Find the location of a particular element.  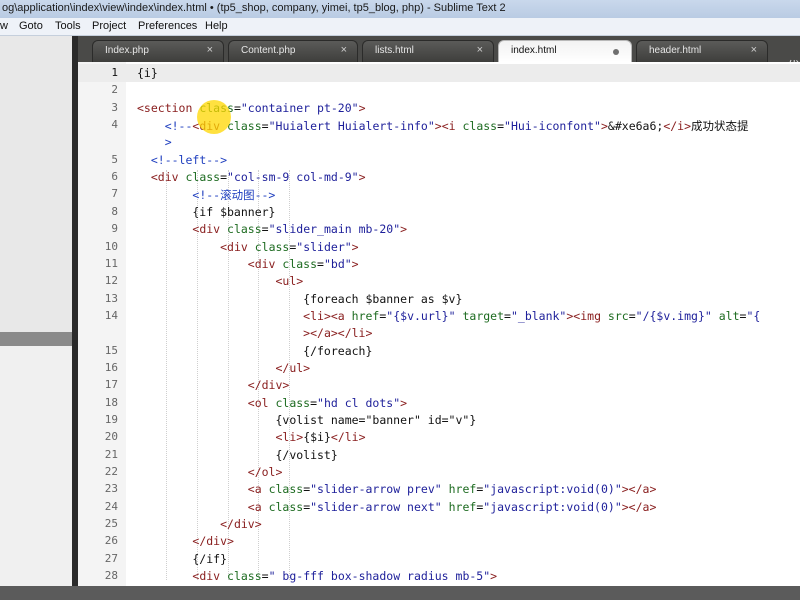

line-number: 22 is located at coordinates (111, 472).